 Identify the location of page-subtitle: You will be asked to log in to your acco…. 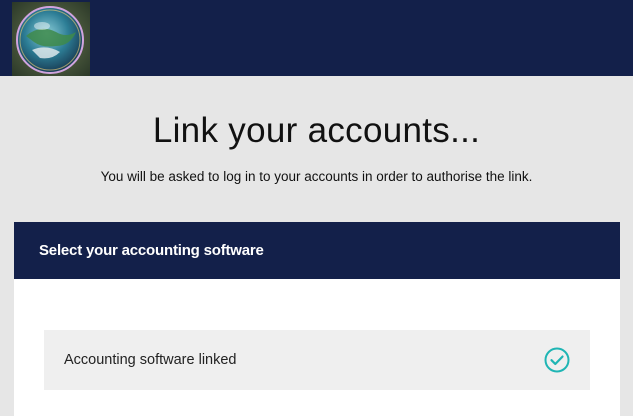
(316, 176).